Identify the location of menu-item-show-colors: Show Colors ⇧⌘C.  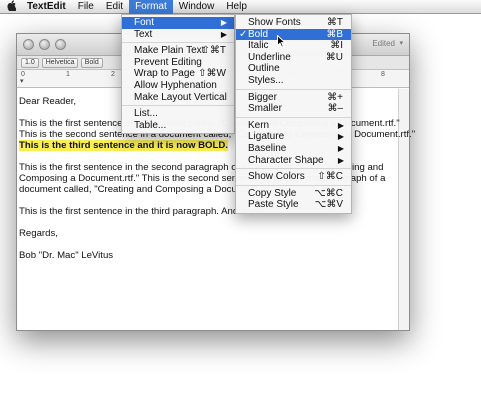
(293, 177).